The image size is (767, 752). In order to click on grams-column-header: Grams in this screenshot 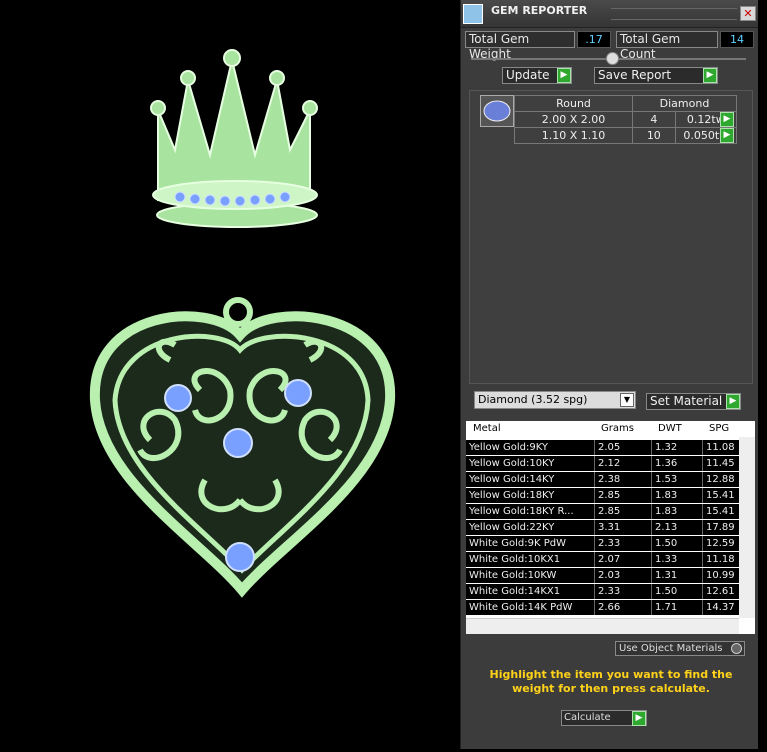, I will do `click(616, 428)`.